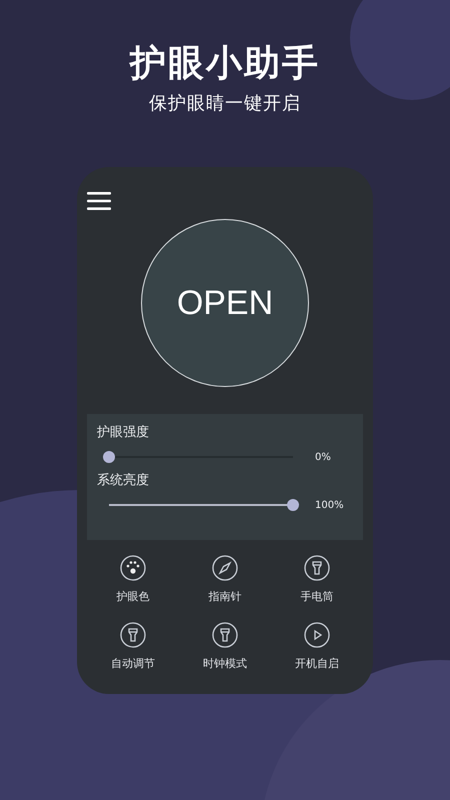 The height and width of the screenshot is (800, 450). Describe the element at coordinates (133, 664) in the screenshot. I see `tool-label: 自动调节` at that location.